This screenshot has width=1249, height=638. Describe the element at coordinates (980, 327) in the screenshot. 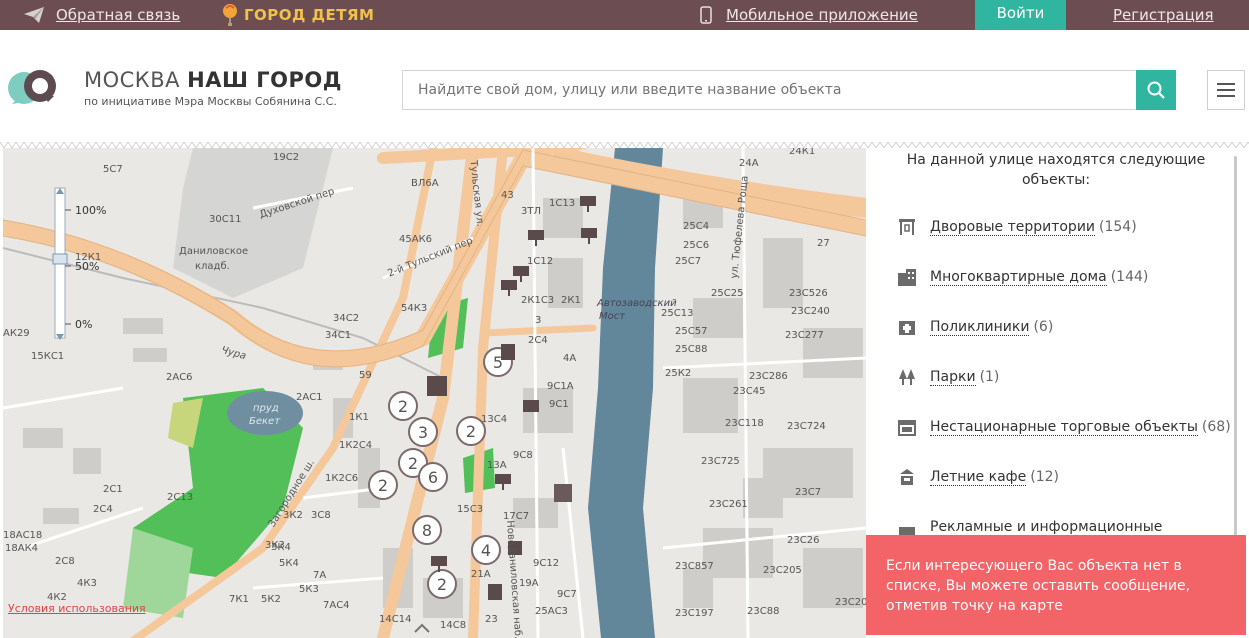

I see `category-label: Поликлиники` at that location.